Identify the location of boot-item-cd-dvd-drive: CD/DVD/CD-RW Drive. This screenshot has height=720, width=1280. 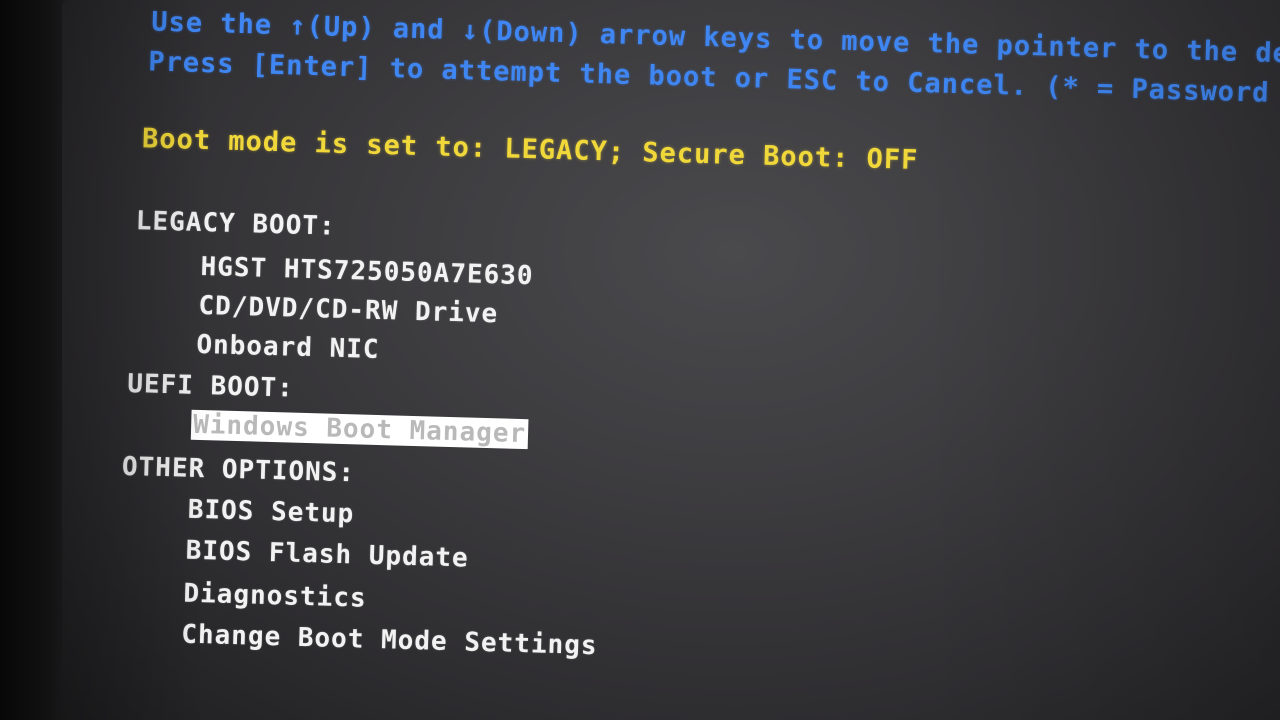
(348, 310).